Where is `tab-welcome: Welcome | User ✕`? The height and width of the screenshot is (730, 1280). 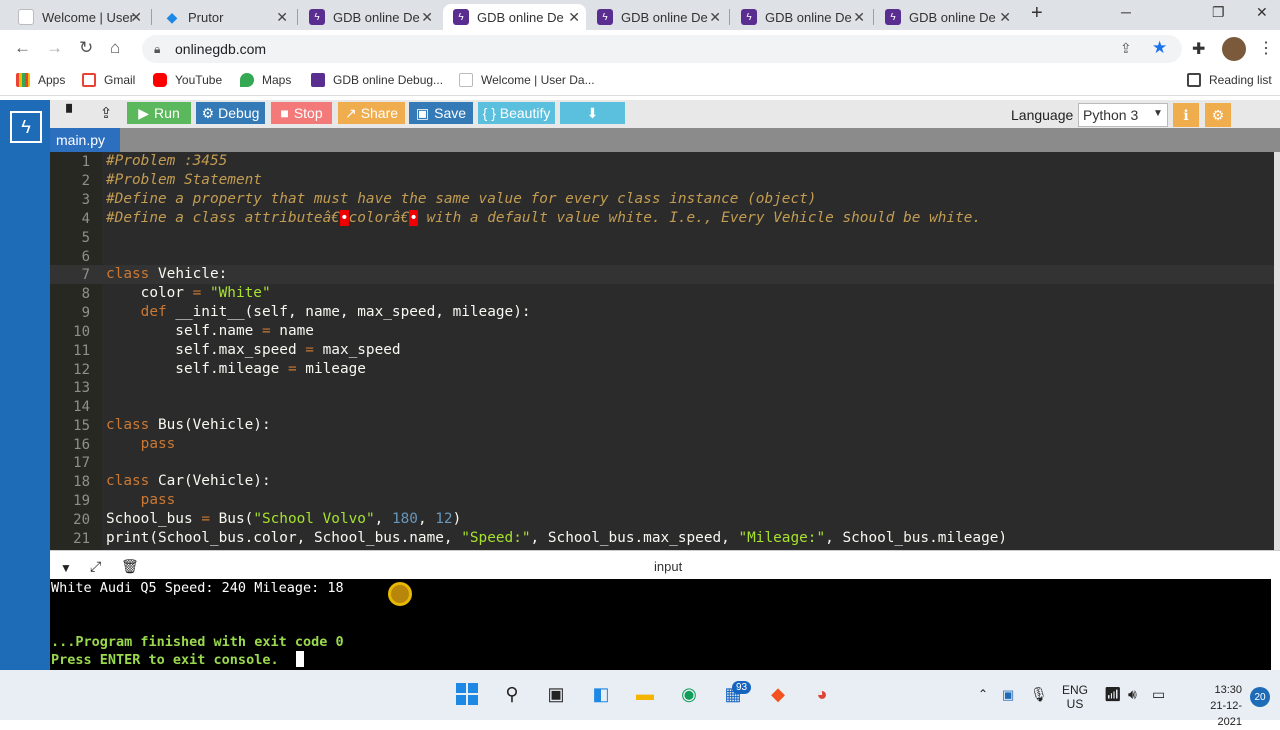
tab-welcome: Welcome | User ✕ is located at coordinates (78, 17).